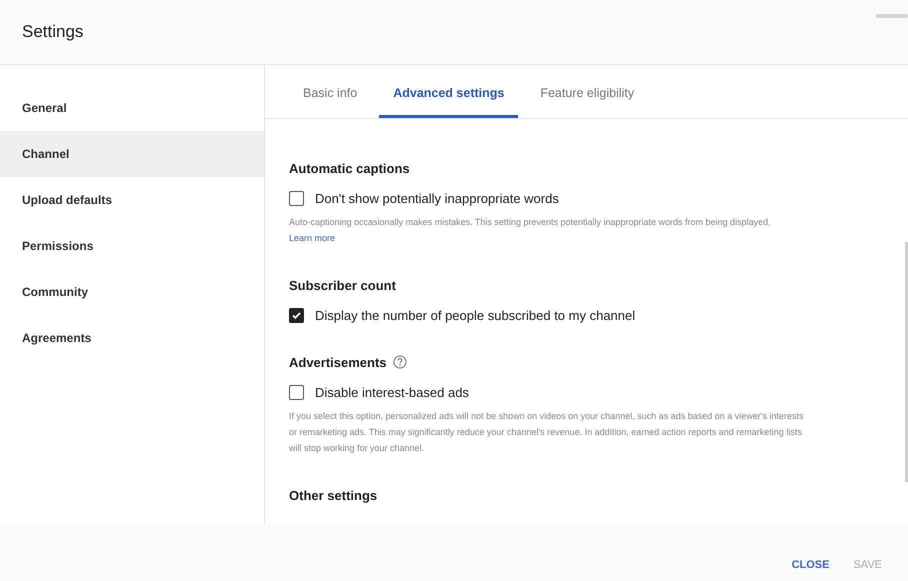 This screenshot has width=908, height=581. Describe the element at coordinates (333, 495) in the screenshot. I see `section-title: Other settings` at that location.